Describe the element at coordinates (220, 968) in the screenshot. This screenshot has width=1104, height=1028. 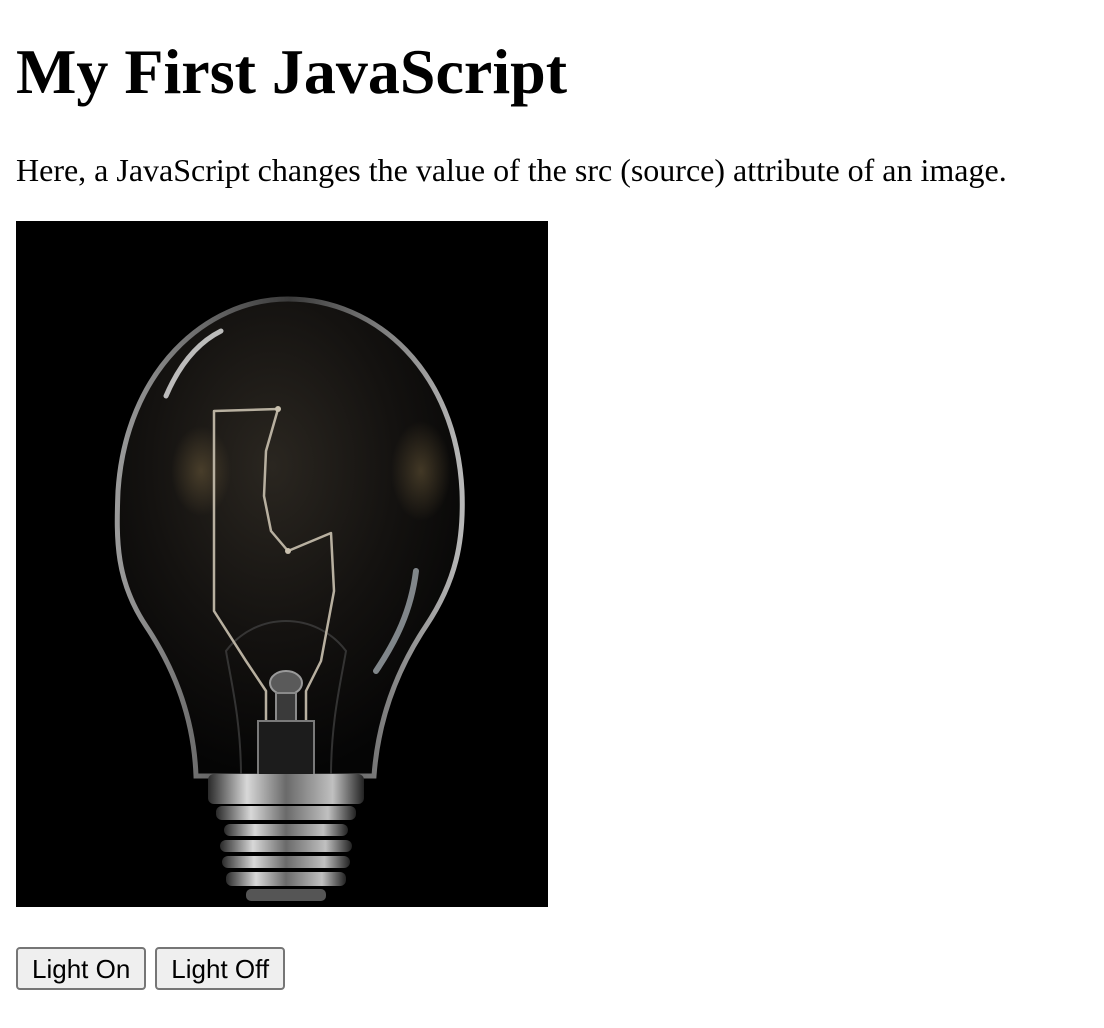
I see `light-off-button: Light Off` at that location.